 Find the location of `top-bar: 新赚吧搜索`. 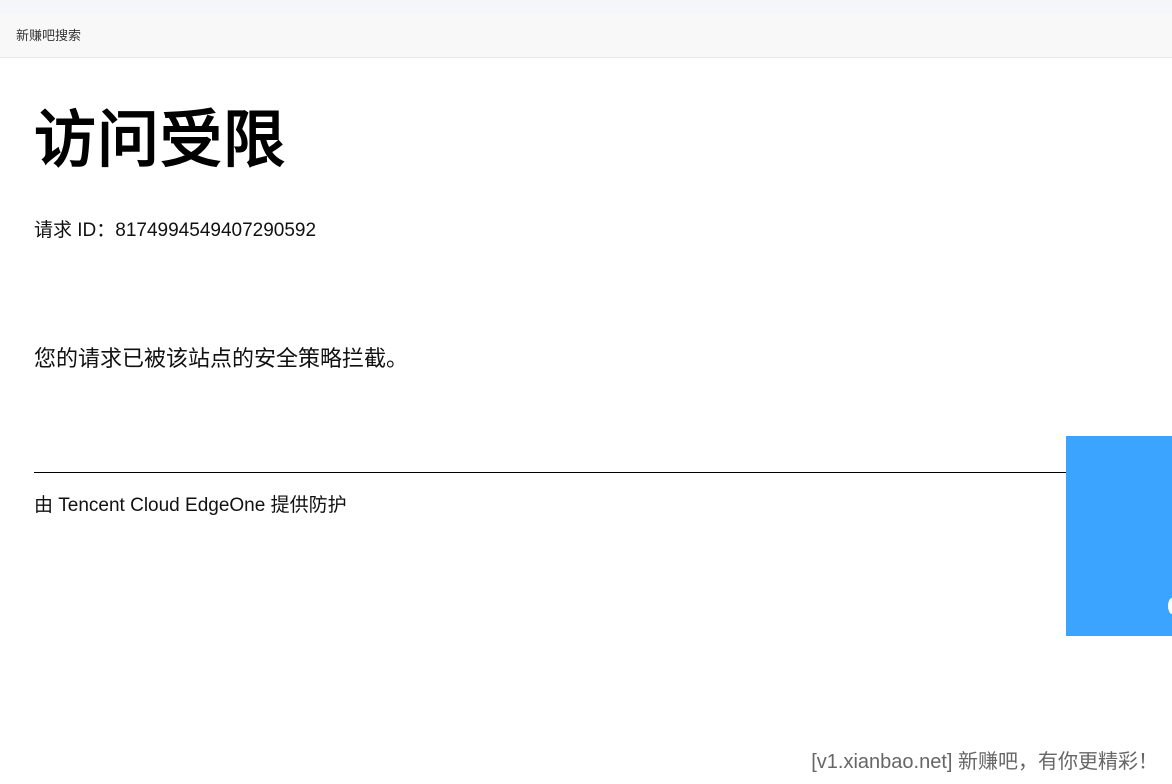

top-bar: 新赚吧搜索 is located at coordinates (586, 29).